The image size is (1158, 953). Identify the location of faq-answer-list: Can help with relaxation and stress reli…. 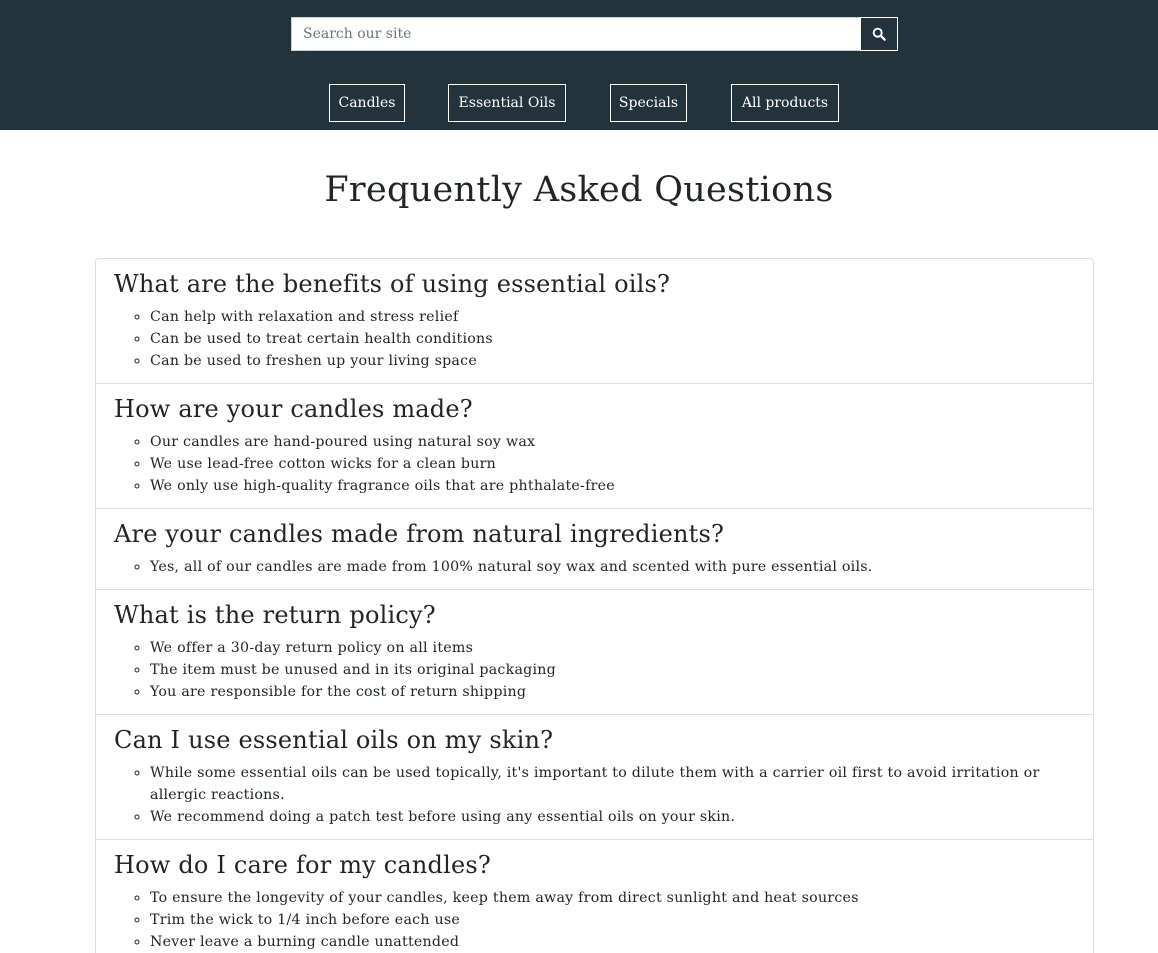
(594, 339).